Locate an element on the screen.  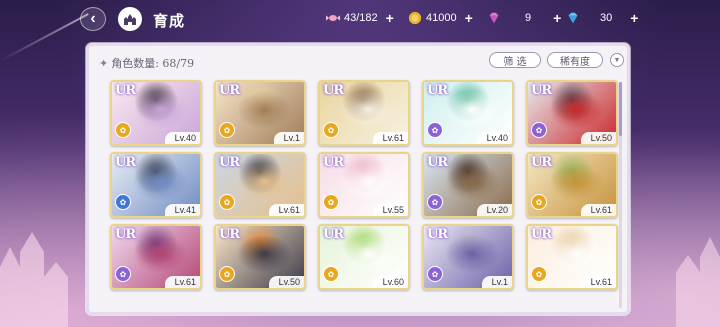
top-bar: ‹ 育成 43/182 + 41000 + 9 + 30 + is located at coordinates (360, 18).